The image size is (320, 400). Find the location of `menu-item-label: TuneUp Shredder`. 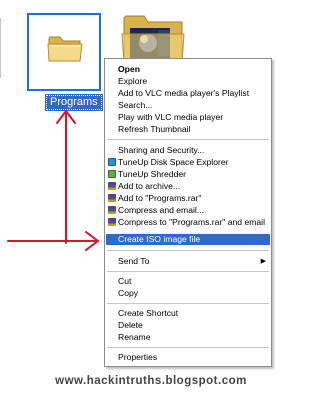

menu-item-label: TuneUp Shredder is located at coordinates (152, 174).